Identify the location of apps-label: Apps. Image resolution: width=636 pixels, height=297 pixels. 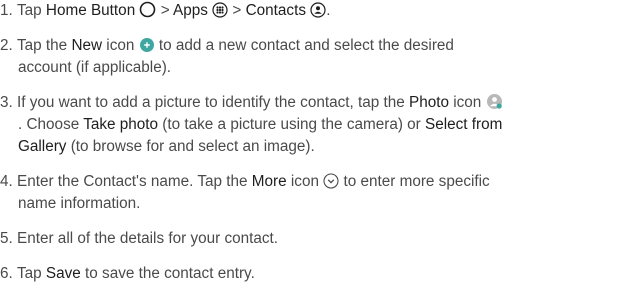
(190, 10).